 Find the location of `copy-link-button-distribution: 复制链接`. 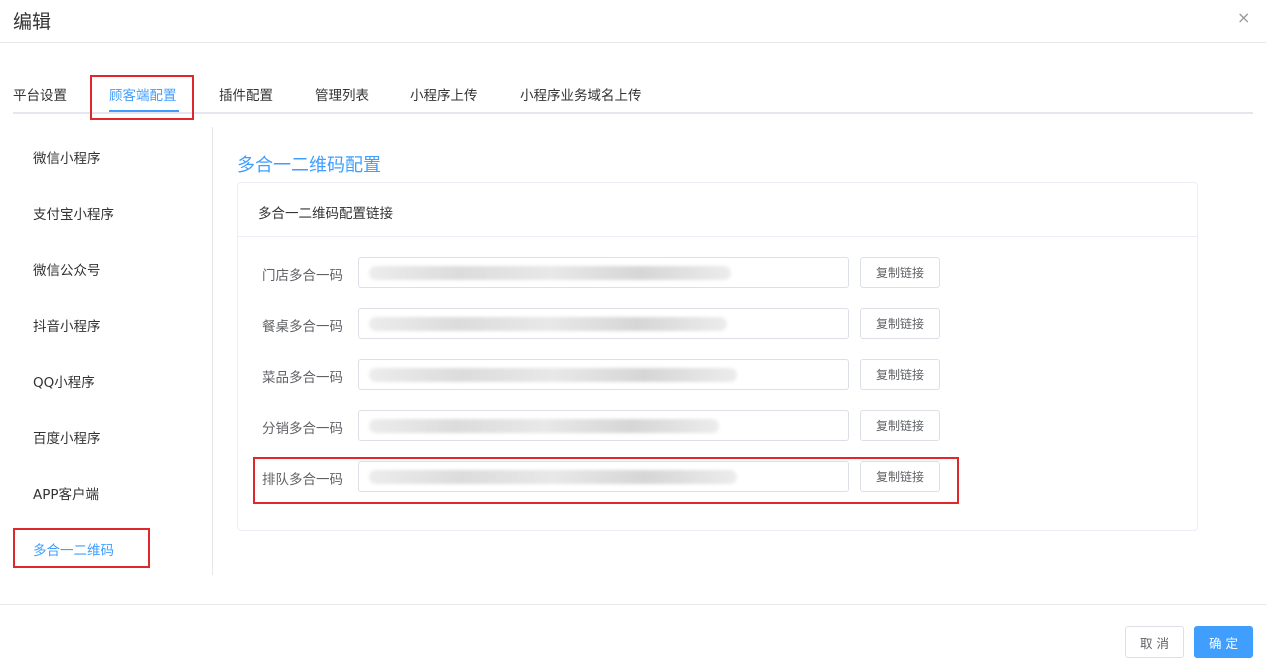

copy-link-button-distribution: 复制链接 is located at coordinates (900, 425).